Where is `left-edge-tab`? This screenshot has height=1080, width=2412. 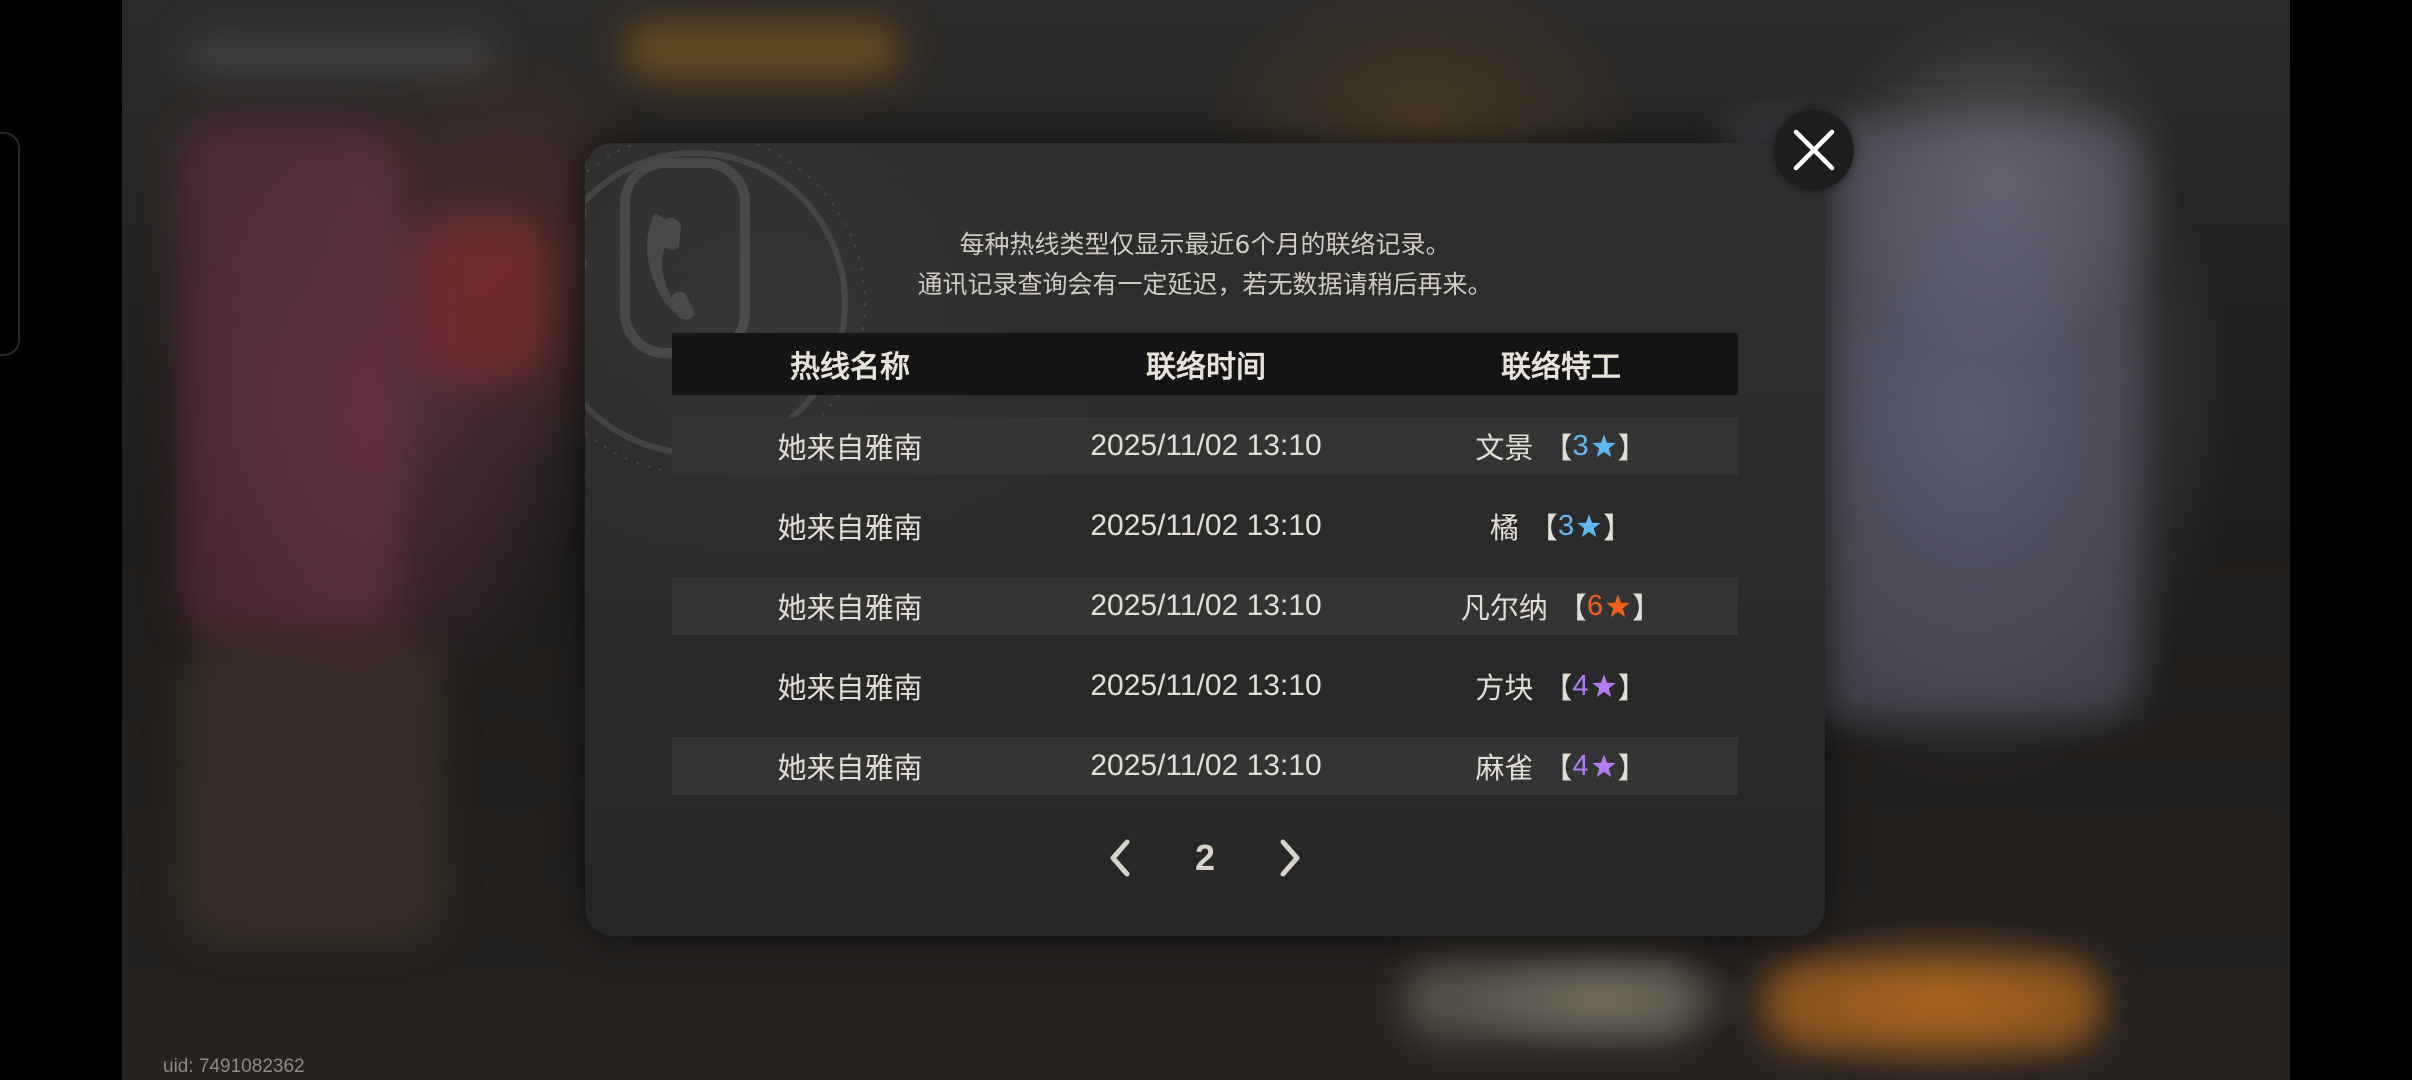 left-edge-tab is located at coordinates (10, 244).